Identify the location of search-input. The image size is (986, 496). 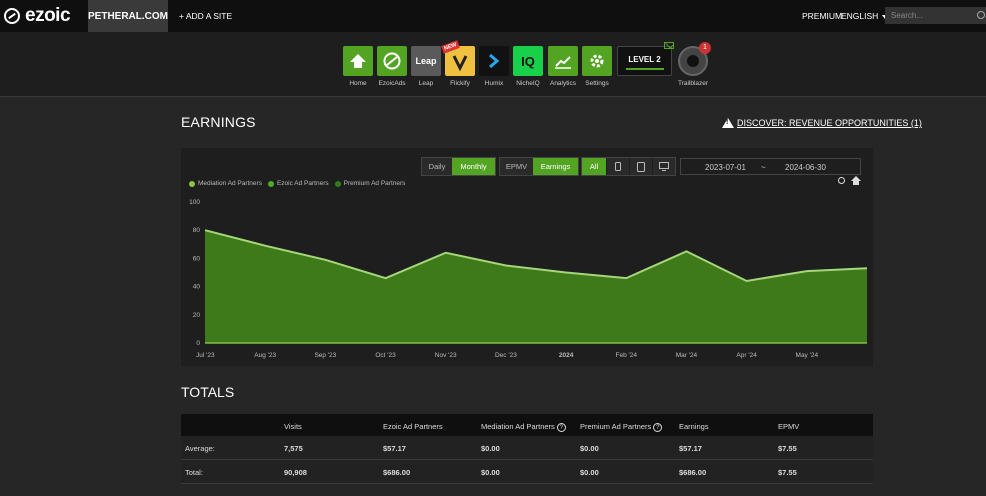
(935, 15).